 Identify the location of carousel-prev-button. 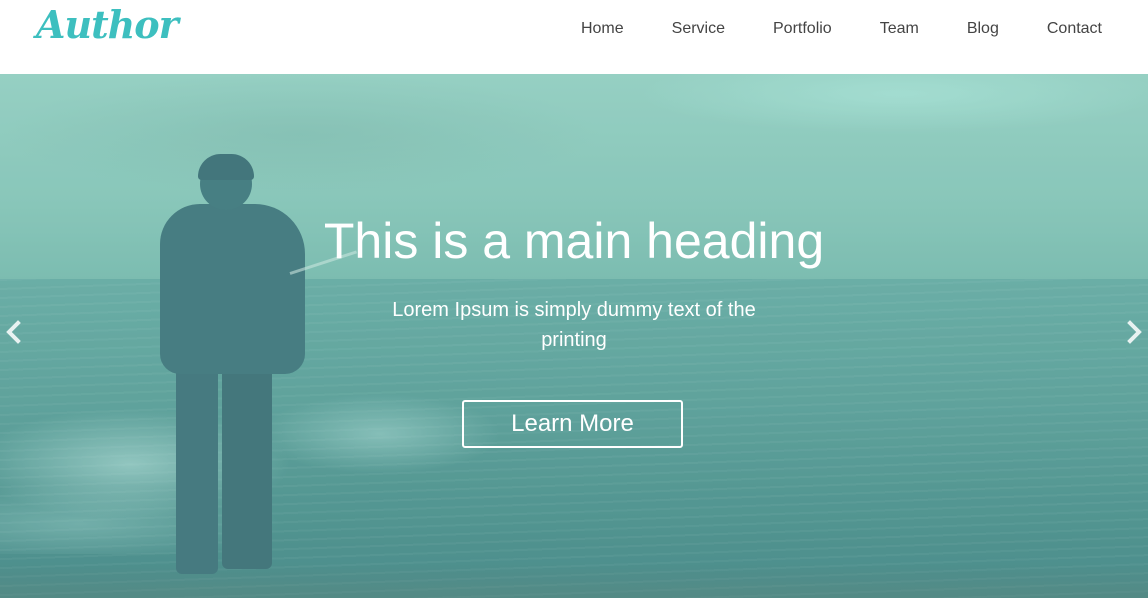
(14, 332).